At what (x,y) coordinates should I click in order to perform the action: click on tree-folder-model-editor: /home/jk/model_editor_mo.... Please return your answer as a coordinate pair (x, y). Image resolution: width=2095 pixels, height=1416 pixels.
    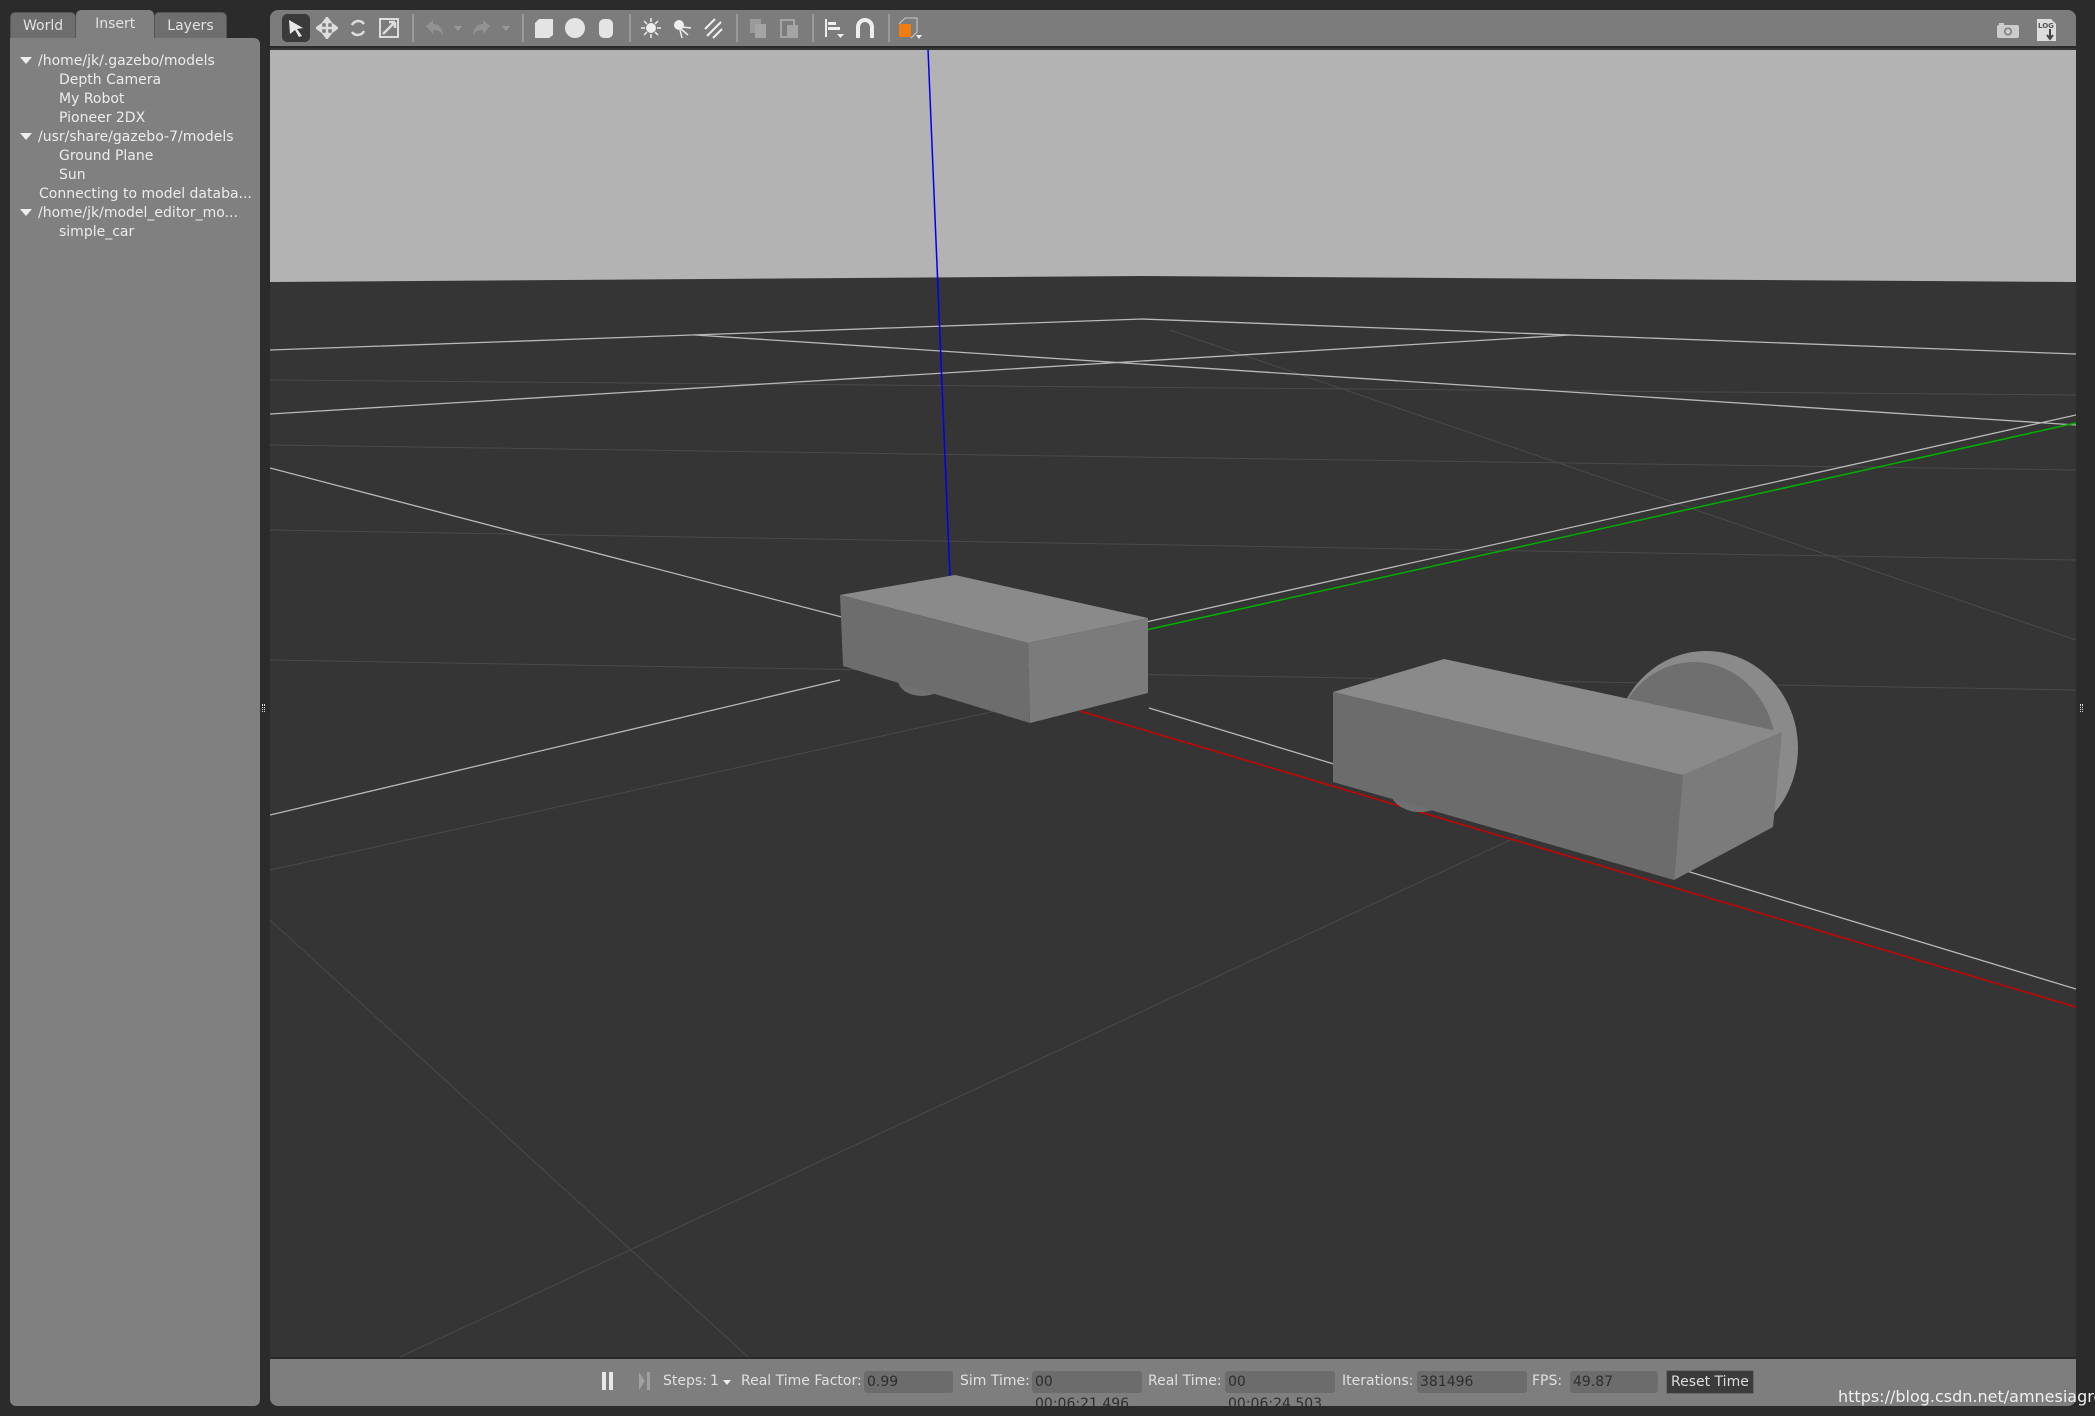
    Looking at the image, I should click on (135, 213).